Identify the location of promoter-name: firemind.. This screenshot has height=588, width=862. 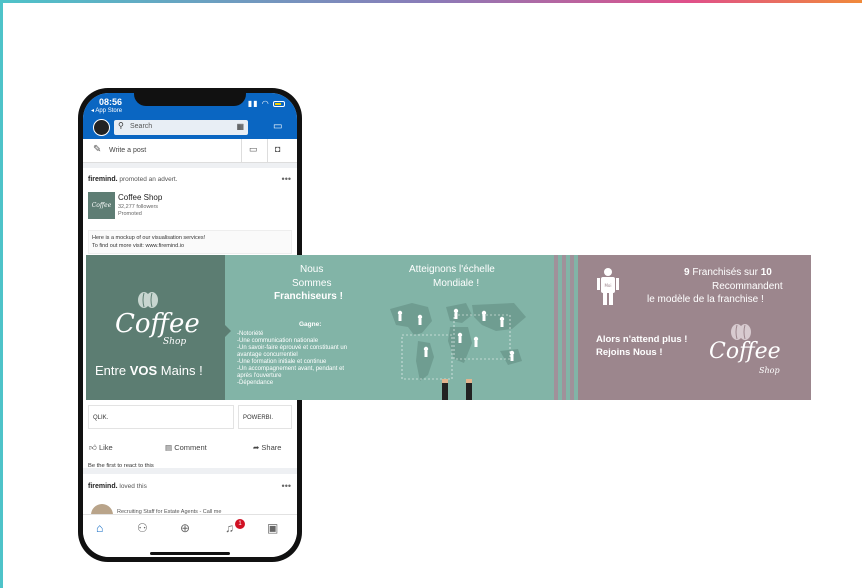
(103, 179).